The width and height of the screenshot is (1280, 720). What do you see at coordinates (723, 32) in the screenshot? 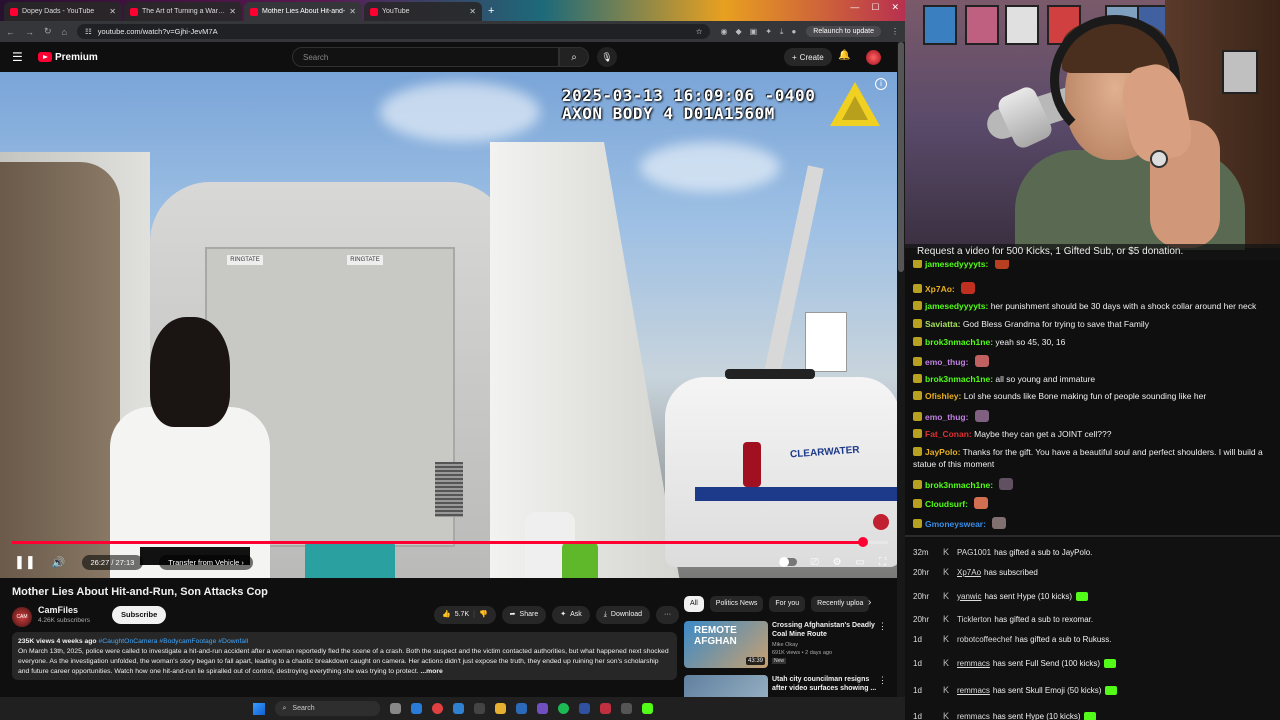
I see `extension-icon: ◉` at bounding box center [723, 32].